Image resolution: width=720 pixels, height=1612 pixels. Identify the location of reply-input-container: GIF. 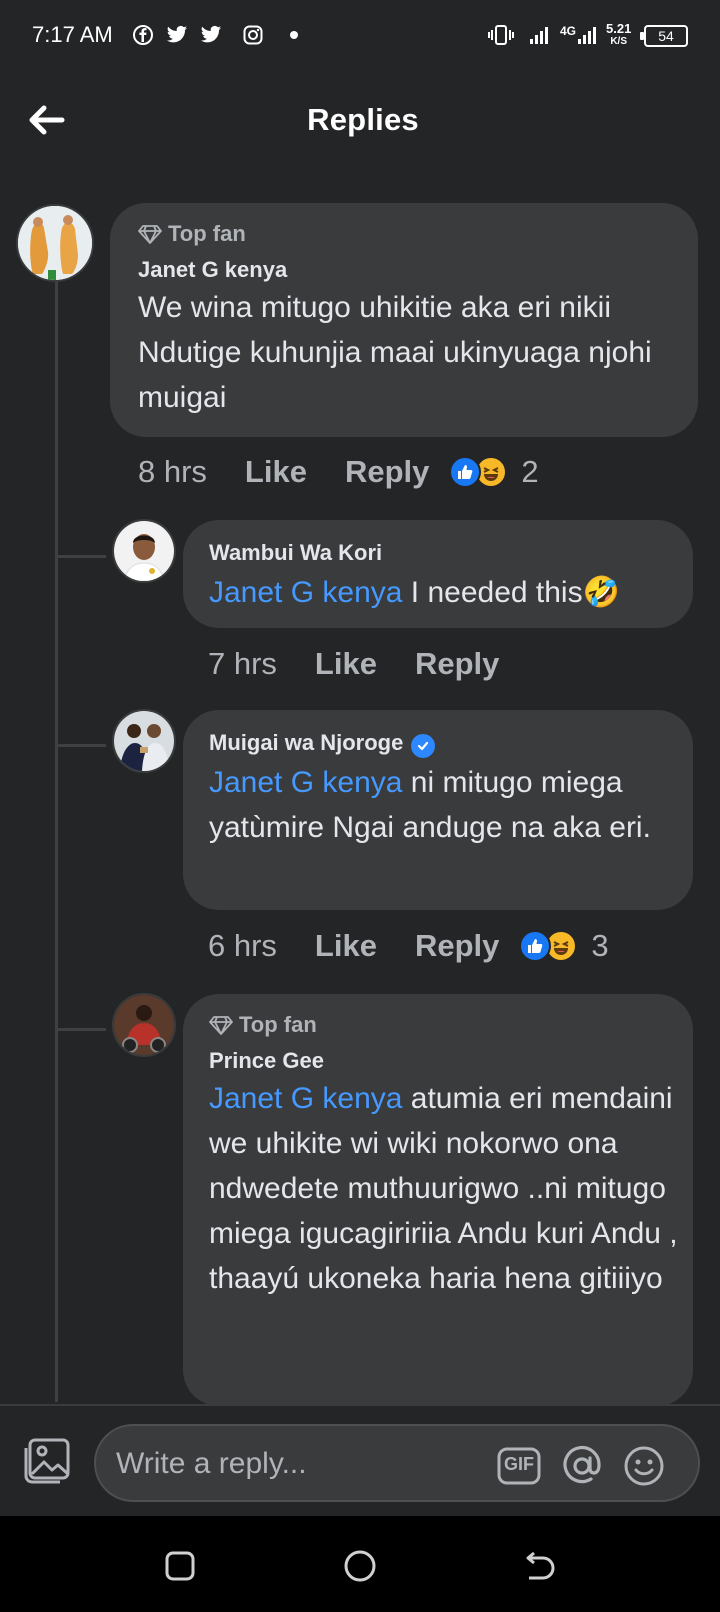
(397, 1463).